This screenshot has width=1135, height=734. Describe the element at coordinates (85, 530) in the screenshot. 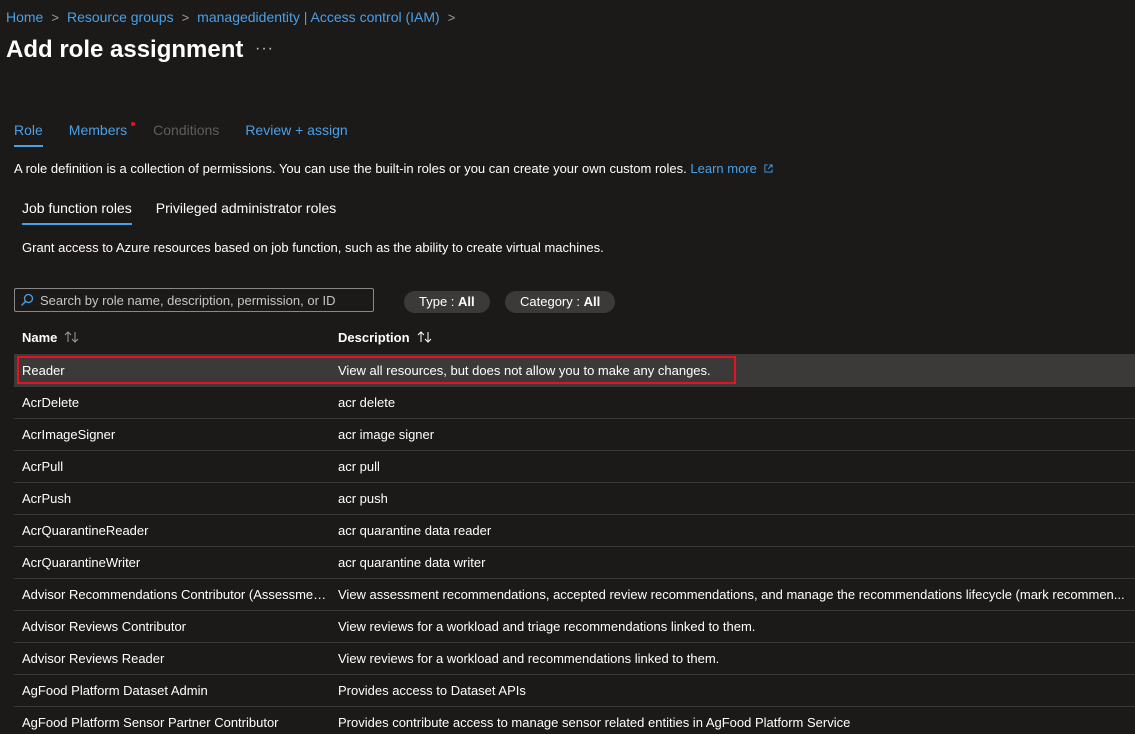

I see `role-name-cell: AcrQuarantineReader` at that location.